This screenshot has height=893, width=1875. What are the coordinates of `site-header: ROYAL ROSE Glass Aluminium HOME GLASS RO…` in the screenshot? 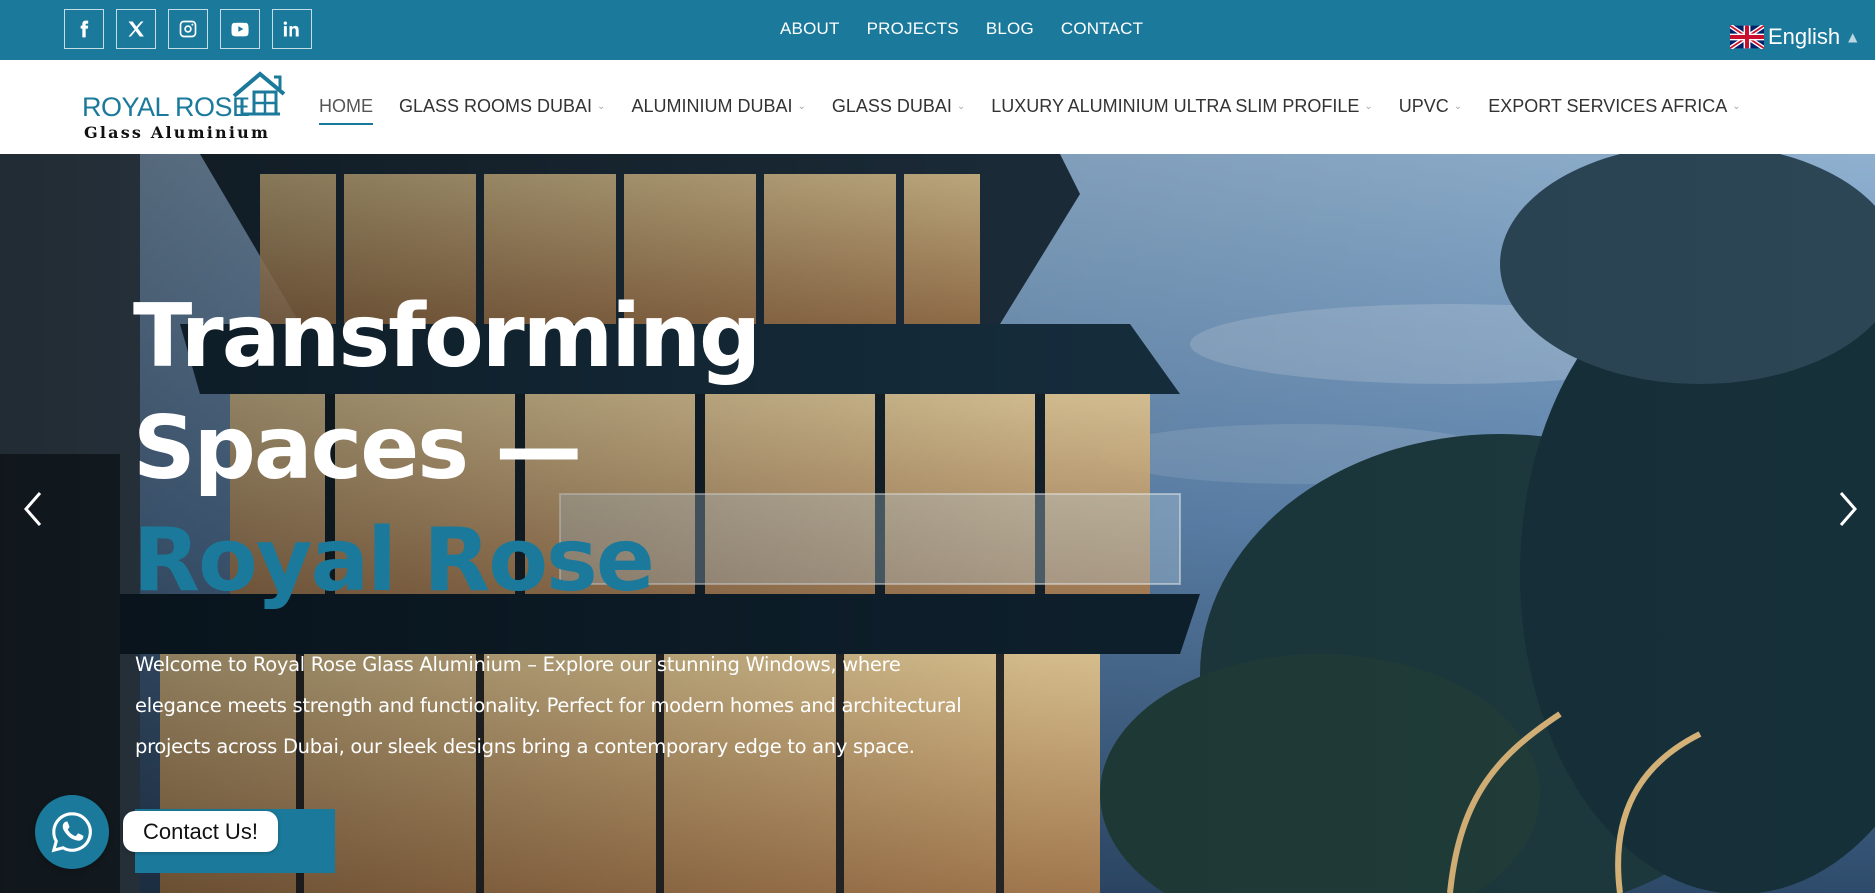 It's located at (937, 107).